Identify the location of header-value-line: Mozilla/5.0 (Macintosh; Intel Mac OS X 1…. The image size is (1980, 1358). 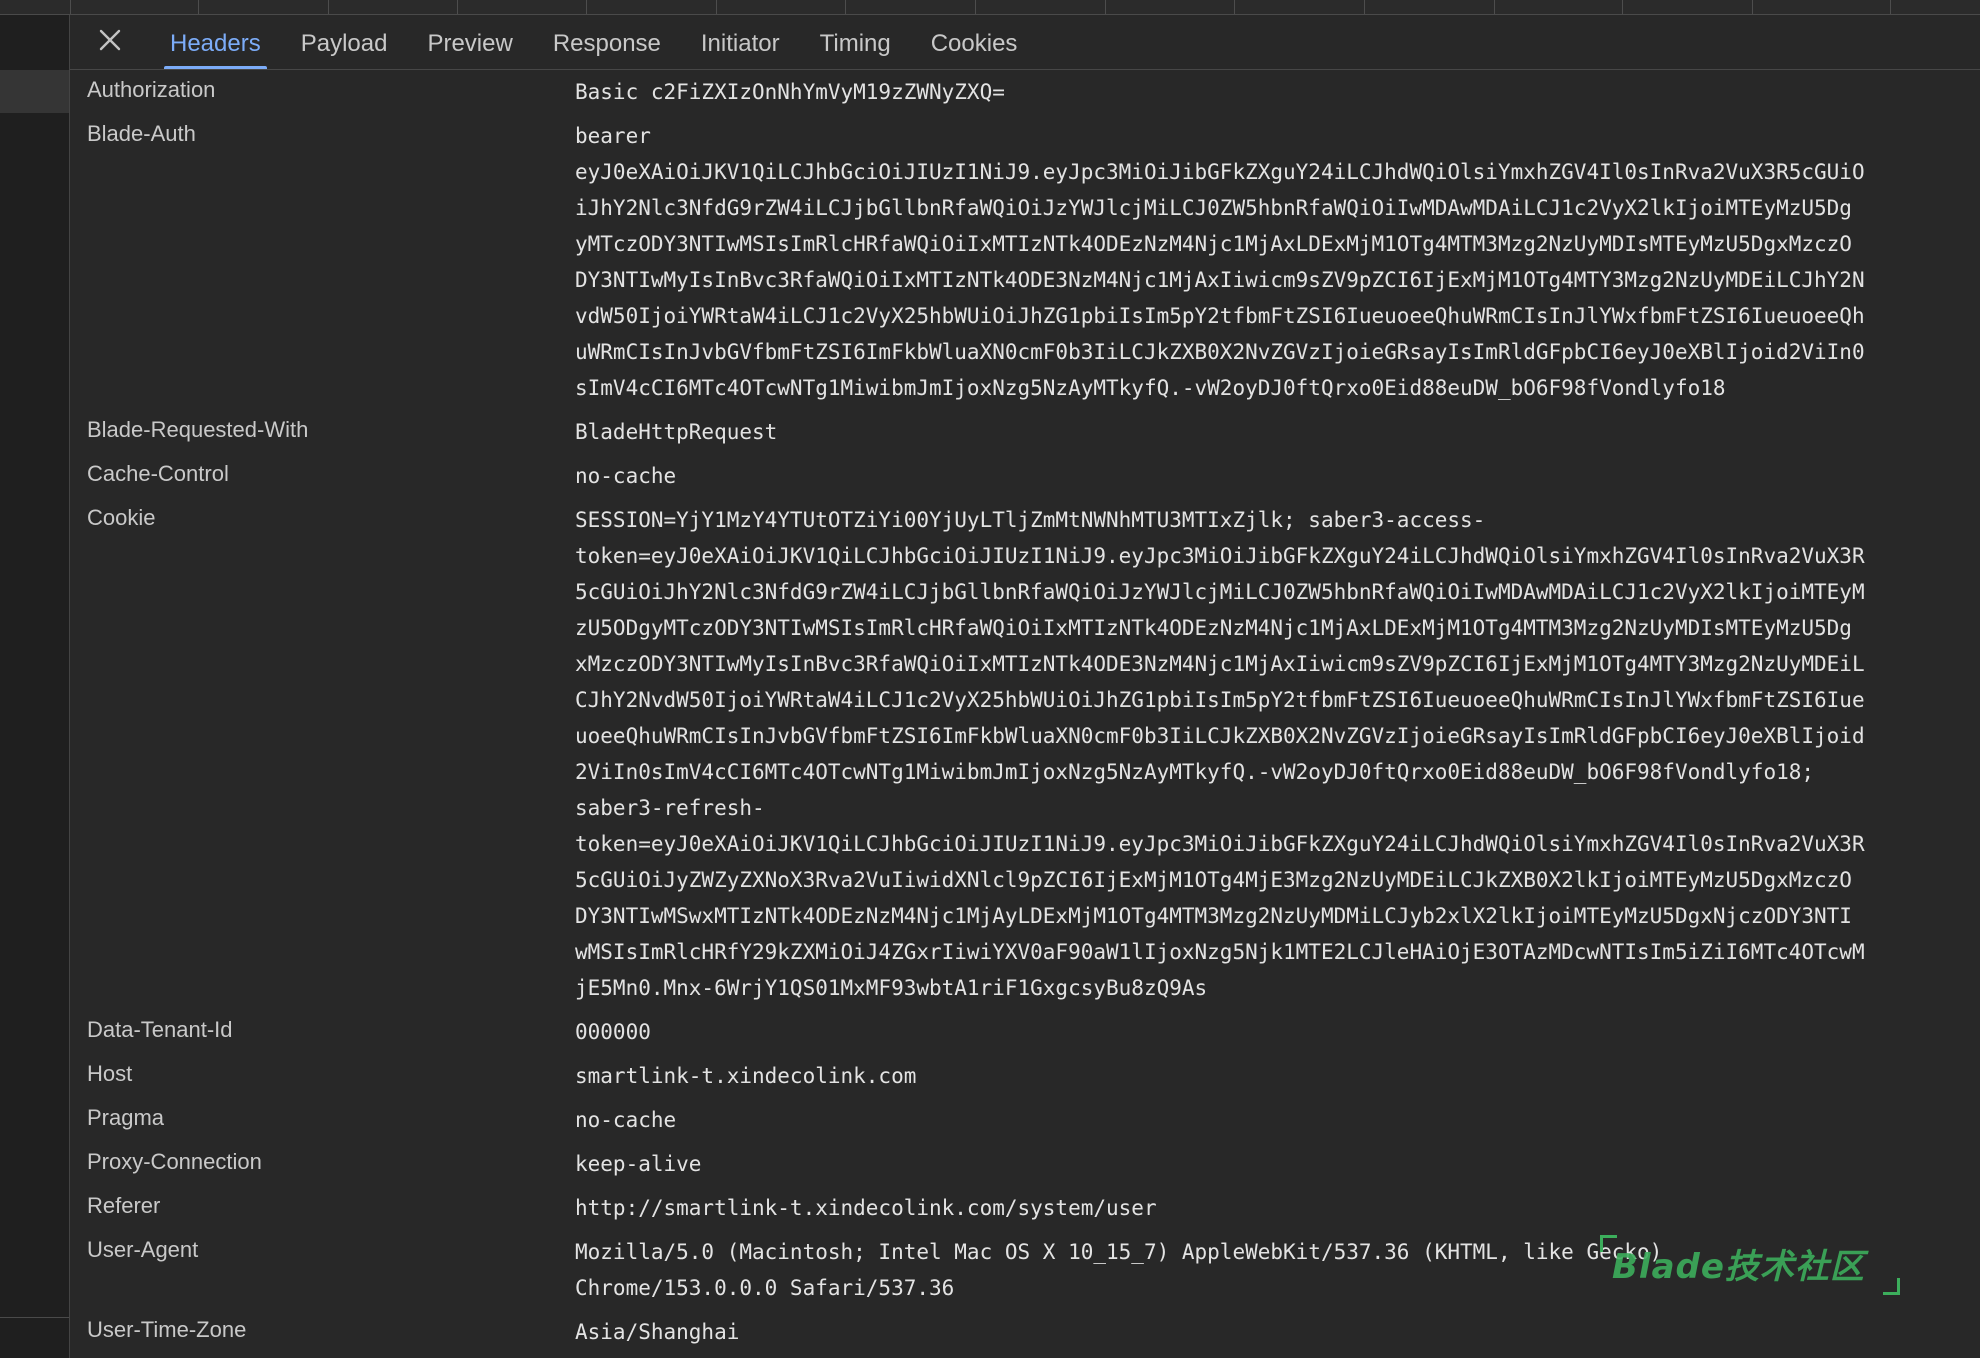
(1119, 1252).